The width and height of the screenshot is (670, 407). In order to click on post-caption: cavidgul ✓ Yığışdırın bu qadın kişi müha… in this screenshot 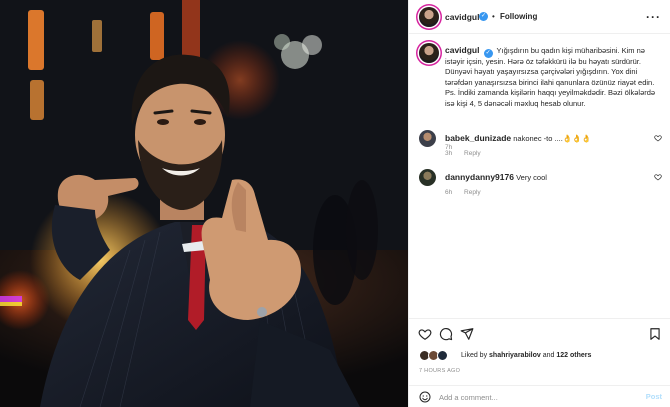, I will do `click(552, 77)`.